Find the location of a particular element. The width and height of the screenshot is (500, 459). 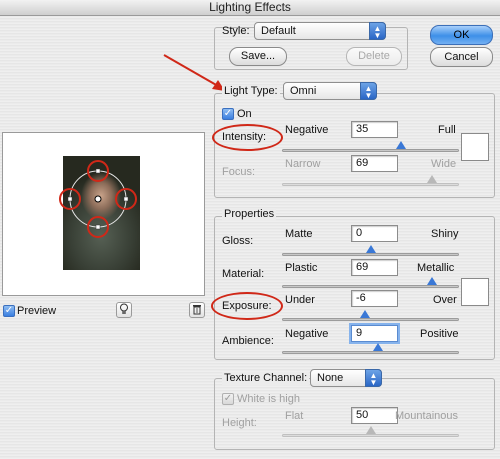

ok-button: OK is located at coordinates (461, 35).